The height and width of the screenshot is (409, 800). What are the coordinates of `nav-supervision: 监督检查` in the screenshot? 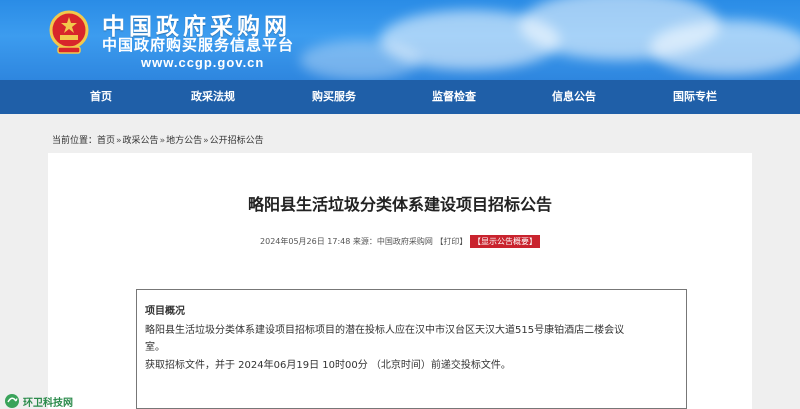 It's located at (454, 97).